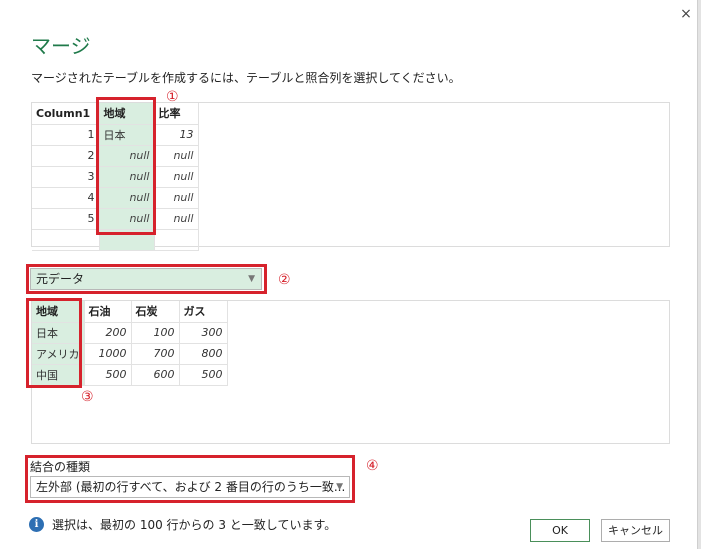 The height and width of the screenshot is (549, 701). I want to click on table-row: アメリカ 1000 700 800, so click(130, 354).